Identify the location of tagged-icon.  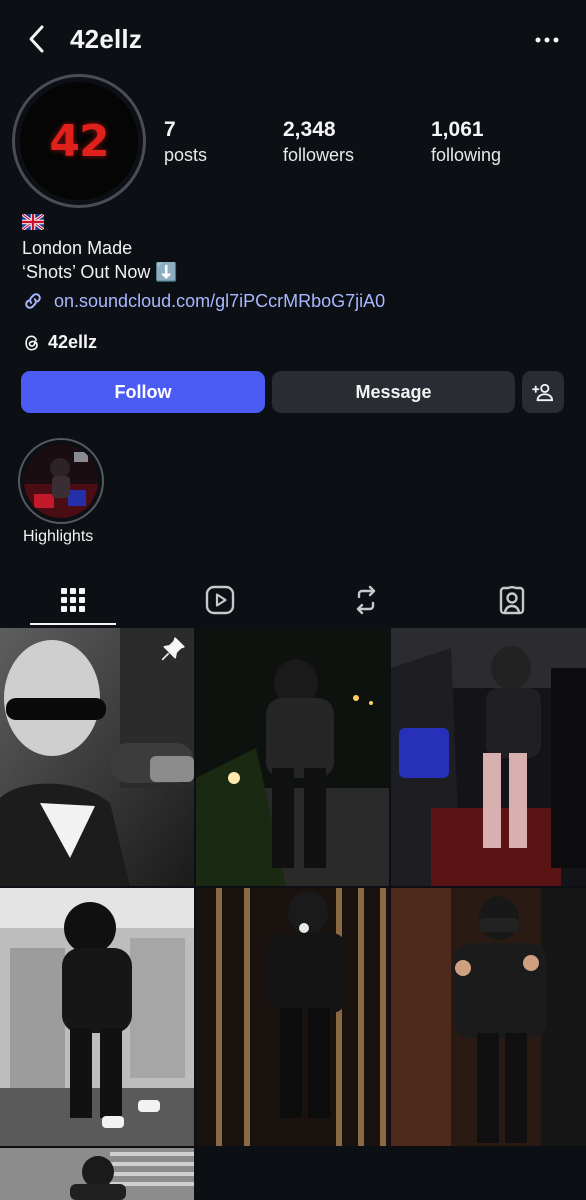
(512, 600).